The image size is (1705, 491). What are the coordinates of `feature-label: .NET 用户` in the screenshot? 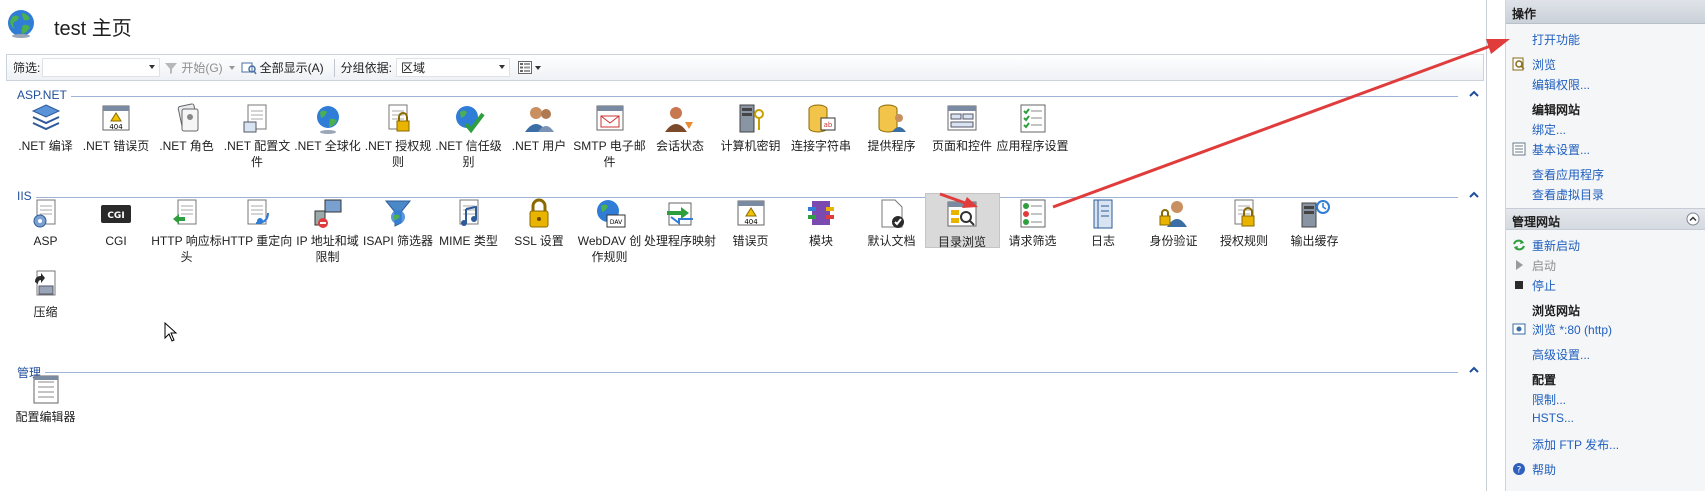 It's located at (539, 146).